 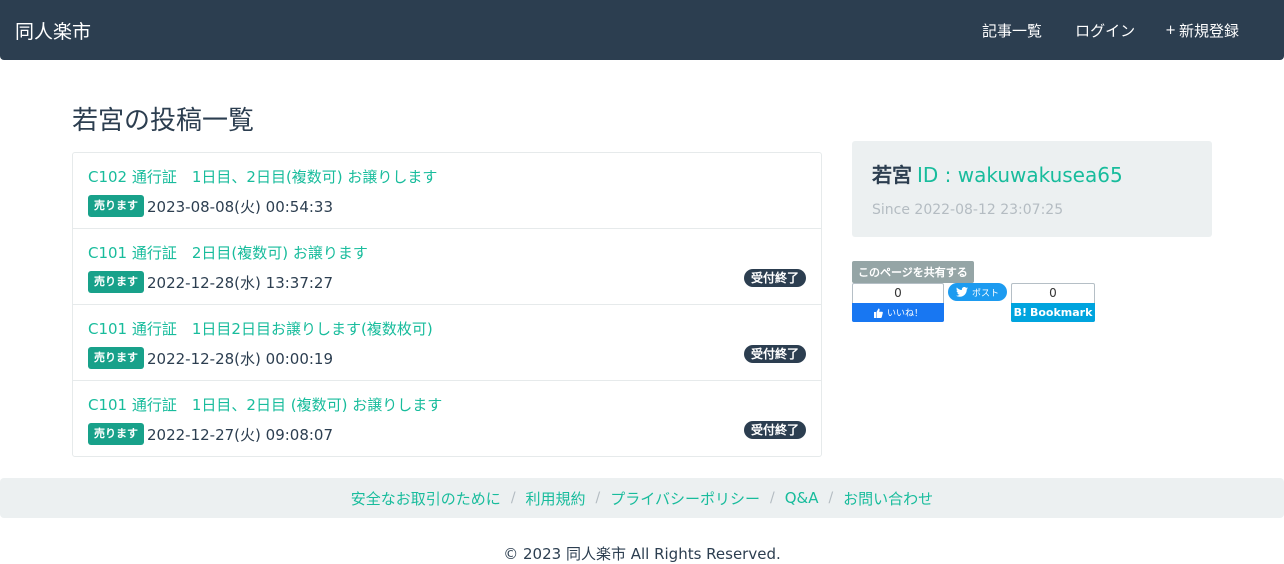 I want to click on profile-name: 若宮, so click(x=892, y=175).